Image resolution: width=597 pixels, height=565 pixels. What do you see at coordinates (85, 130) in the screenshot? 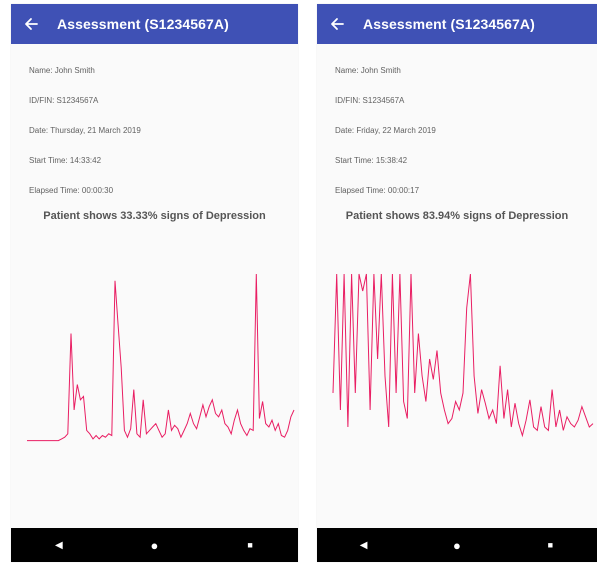
I see `assessment-date: Date: Thursday, 21 March 2019` at bounding box center [85, 130].